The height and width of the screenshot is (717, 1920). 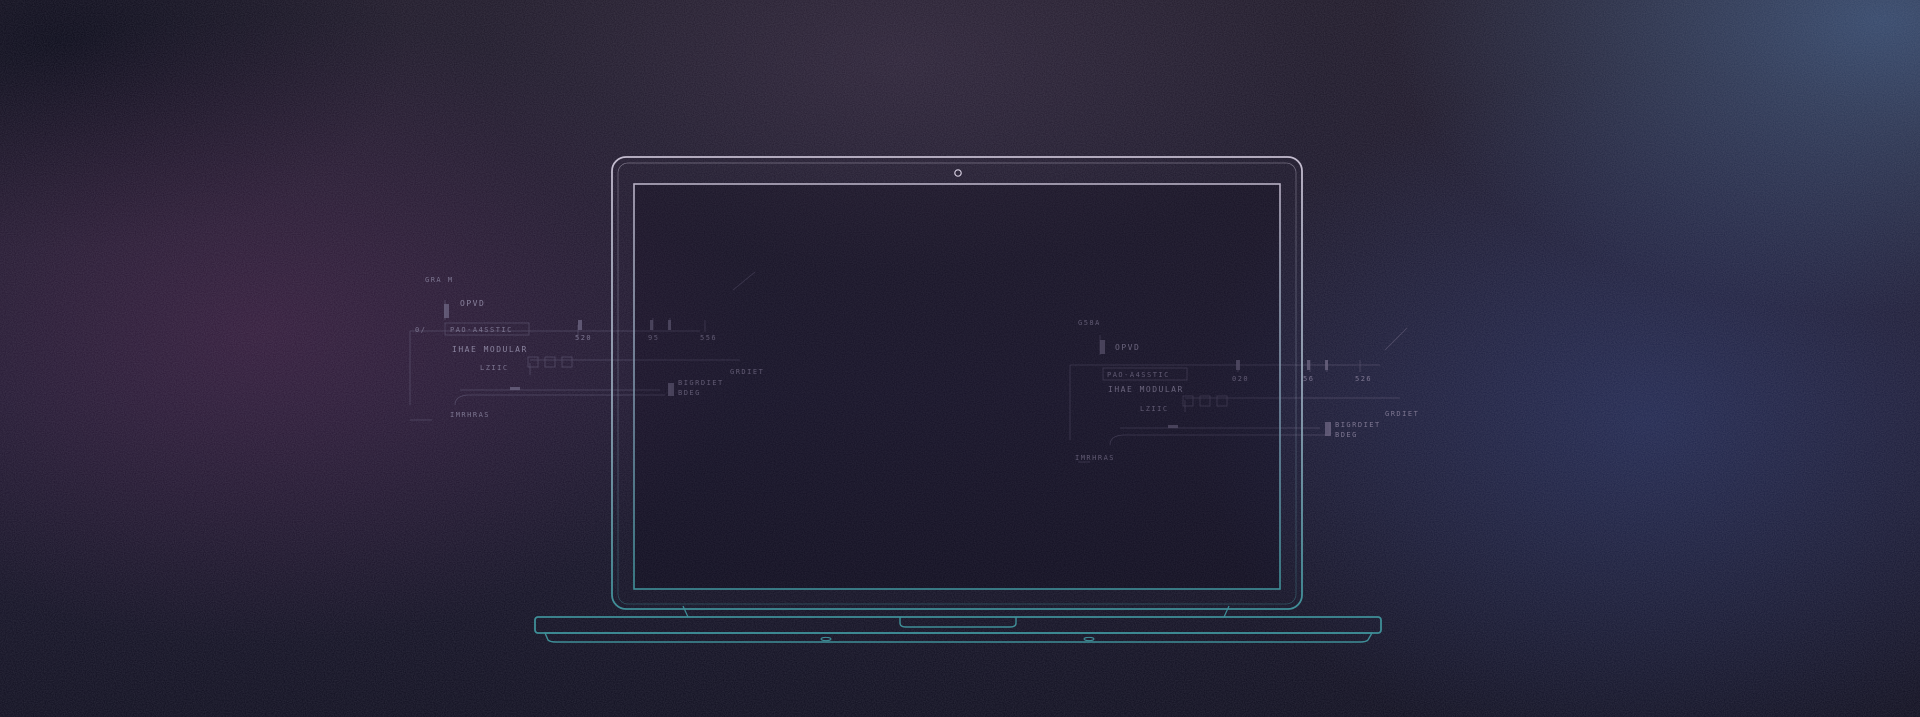 I want to click on laptop-base-bottom, so click(x=958, y=637).